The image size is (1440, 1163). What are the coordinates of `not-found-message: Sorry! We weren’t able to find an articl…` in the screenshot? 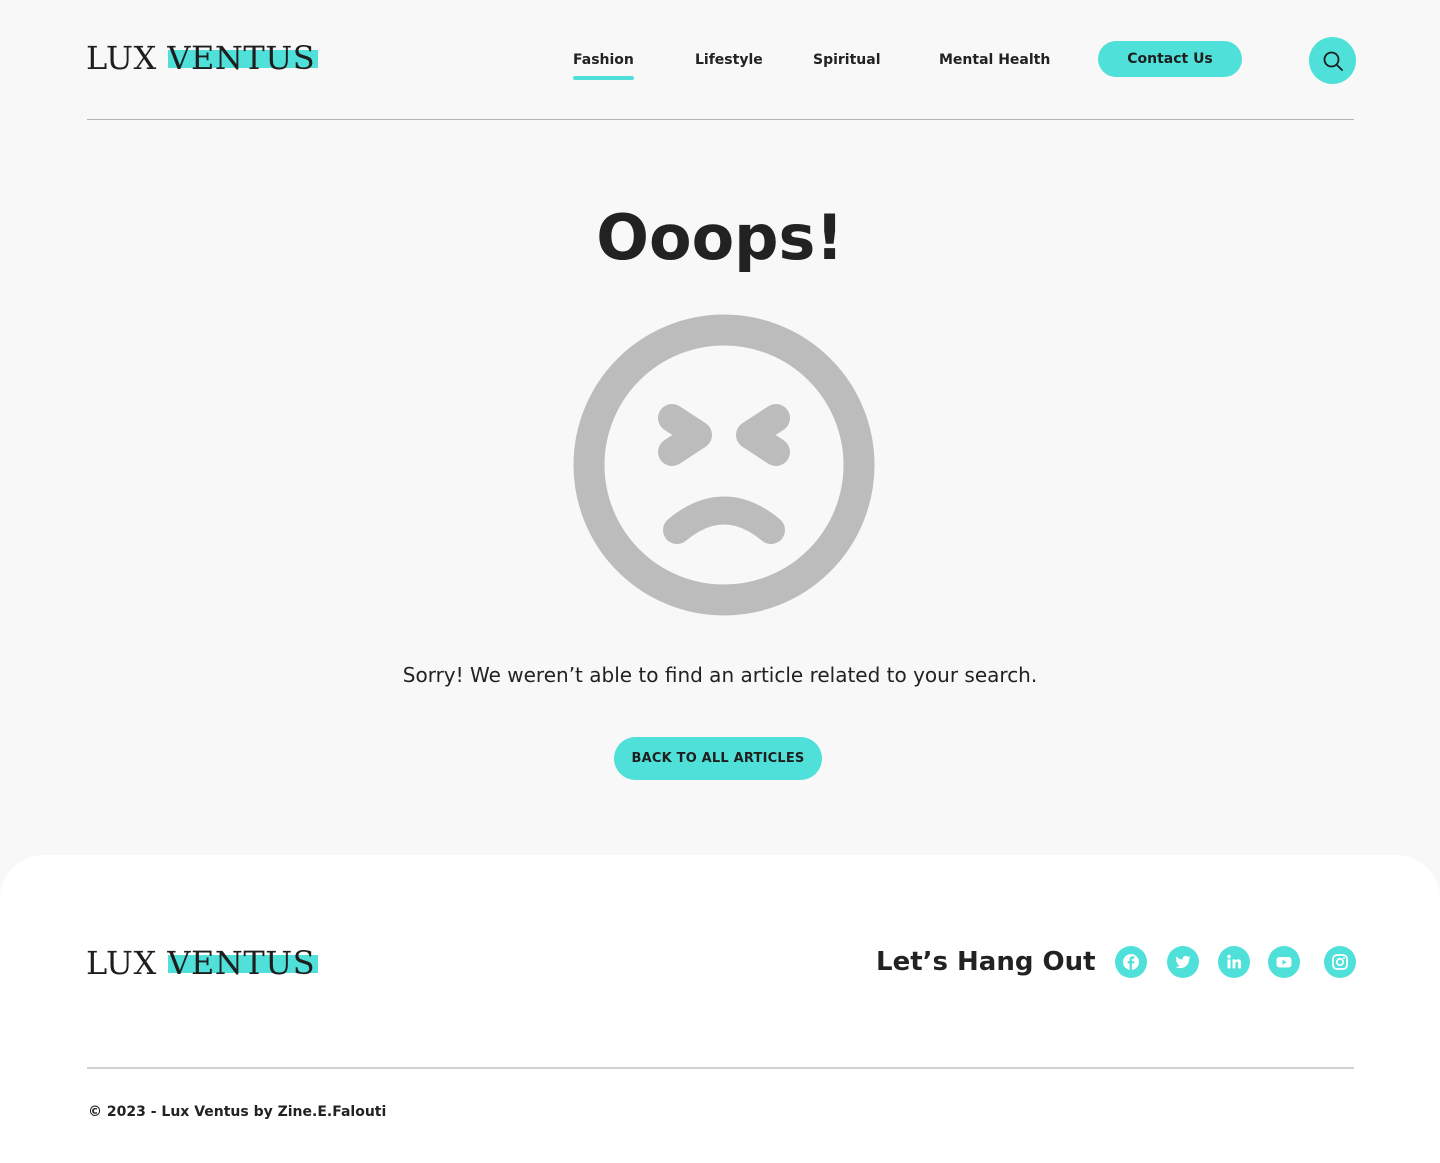 It's located at (720, 675).